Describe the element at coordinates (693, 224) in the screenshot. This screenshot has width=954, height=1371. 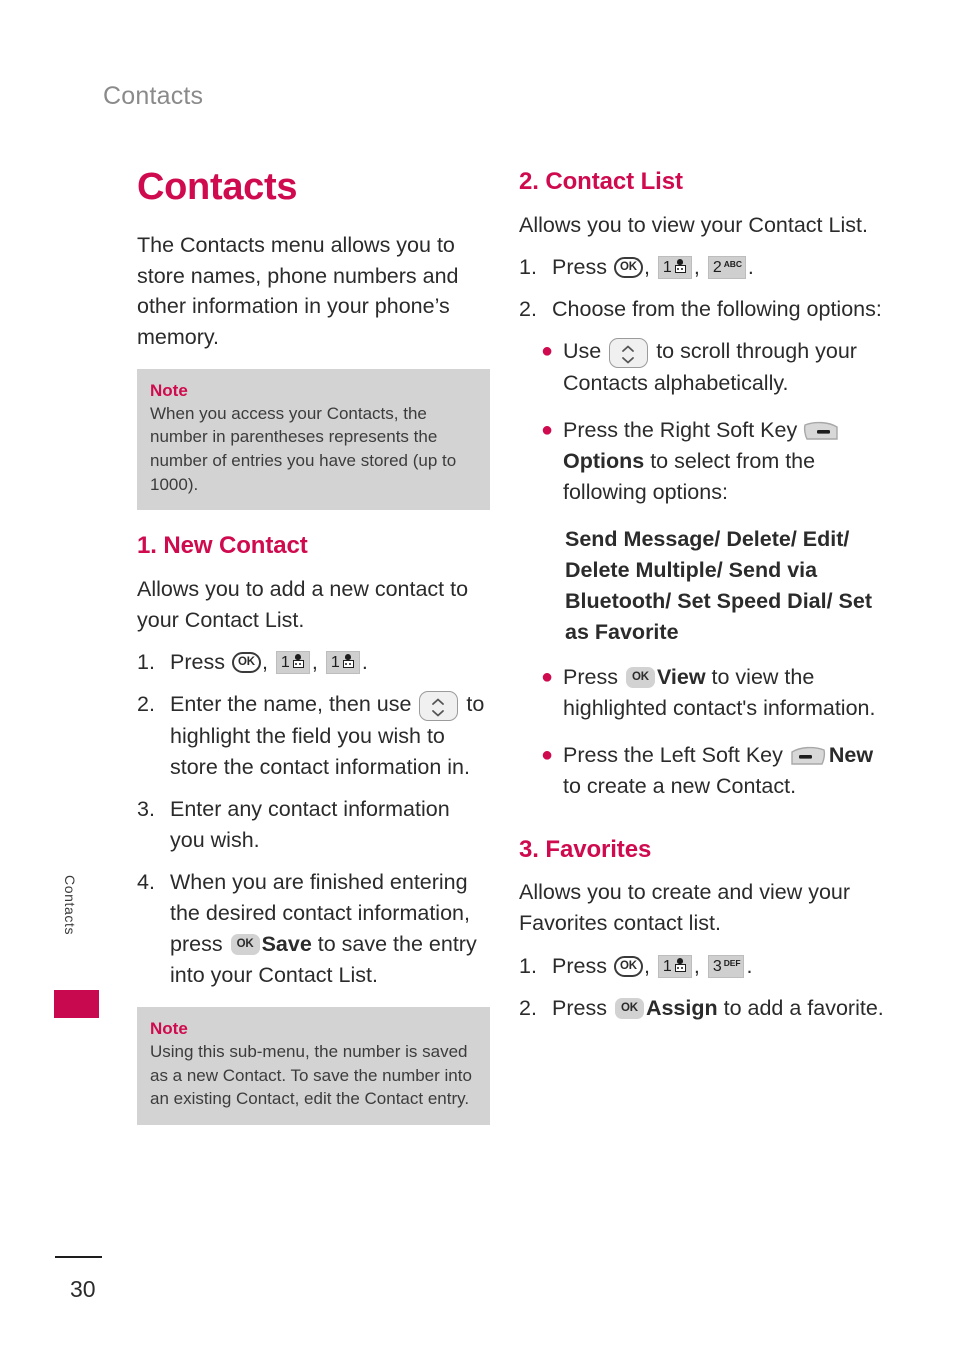
I see `section-body-contact-list: Allows you to view your Contact List.` at that location.